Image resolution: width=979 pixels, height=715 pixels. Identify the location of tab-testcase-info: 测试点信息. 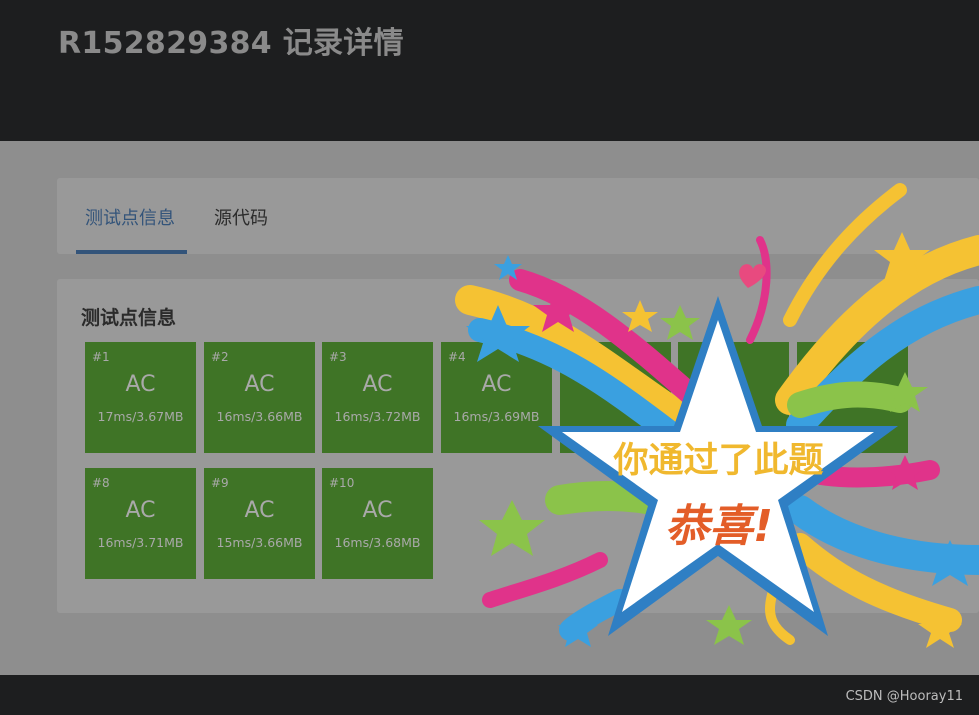
(130, 217).